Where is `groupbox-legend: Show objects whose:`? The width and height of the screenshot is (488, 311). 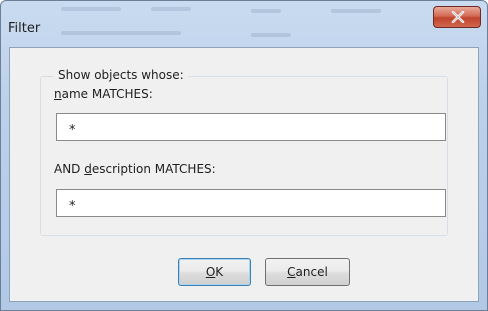 groupbox-legend: Show objects whose: is located at coordinates (121, 75).